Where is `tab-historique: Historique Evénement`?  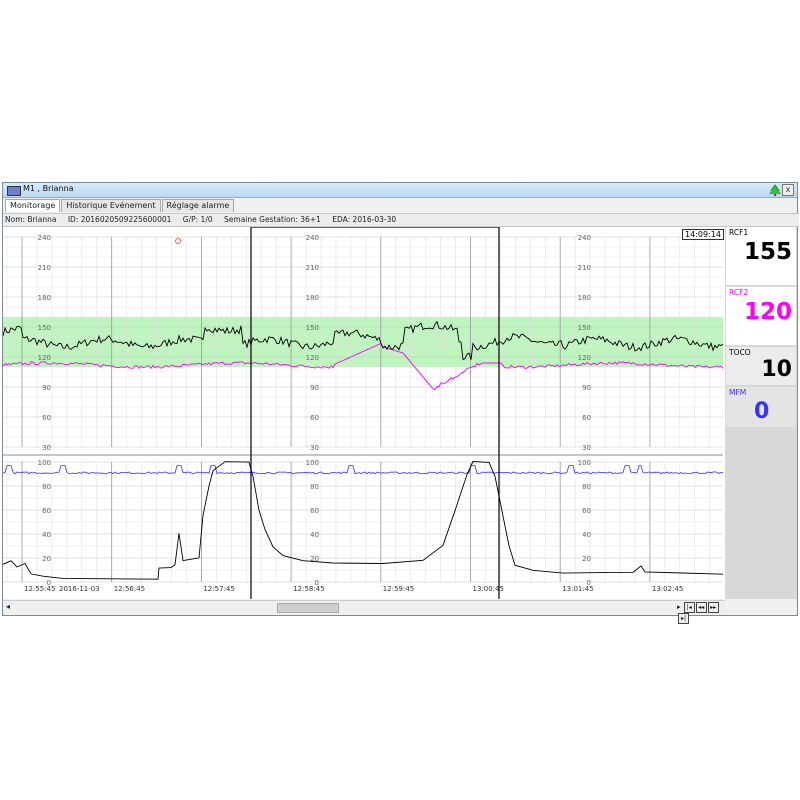
tab-historique: Historique Evénement is located at coordinates (111, 205).